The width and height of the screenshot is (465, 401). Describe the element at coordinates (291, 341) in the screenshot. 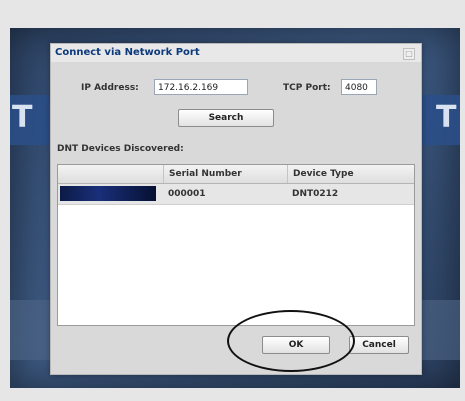

I see `highlight-circle-annotation` at that location.